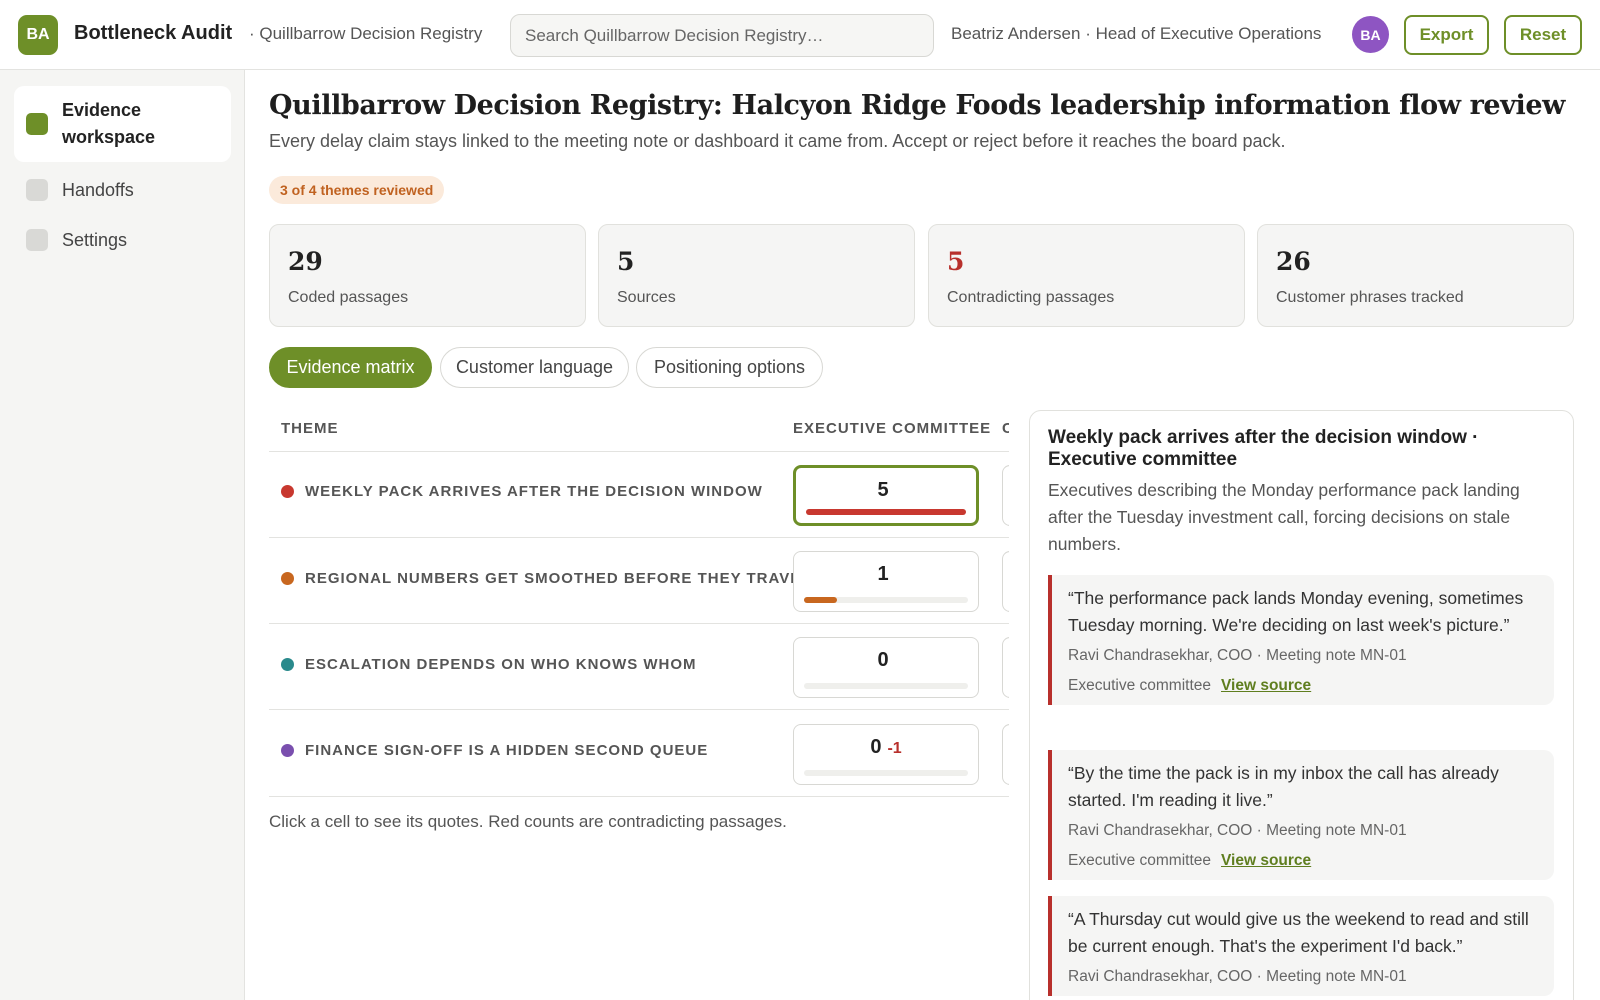 This screenshot has width=1600, height=1000. I want to click on export-button: Export, so click(1446, 35).